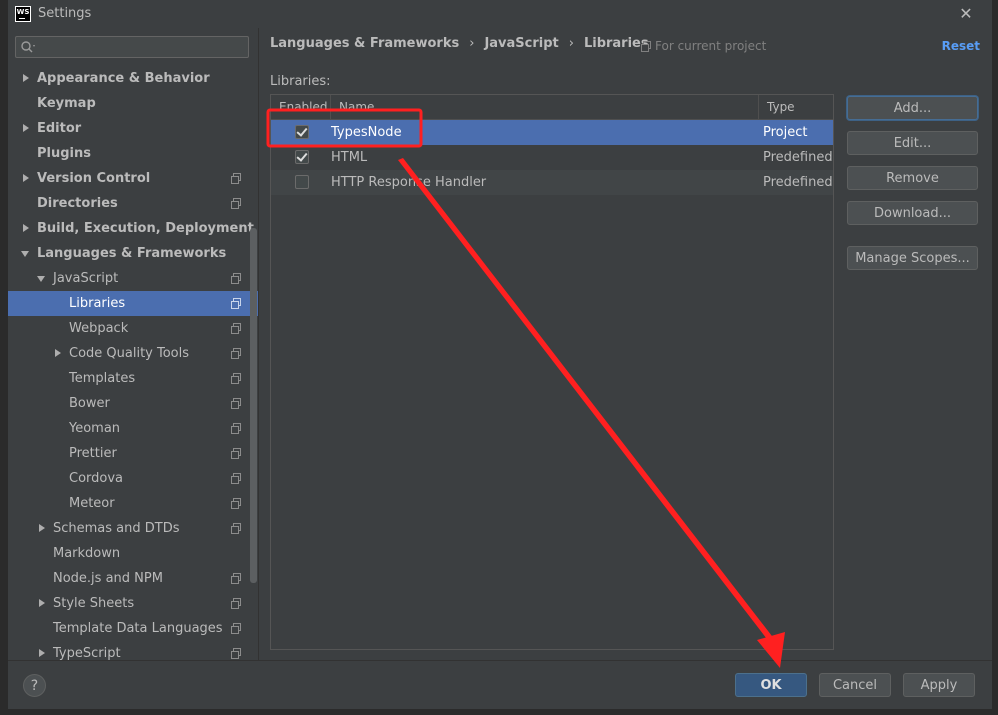 The height and width of the screenshot is (715, 998). I want to click on sidebar-item-bower: Bower, so click(133, 403).